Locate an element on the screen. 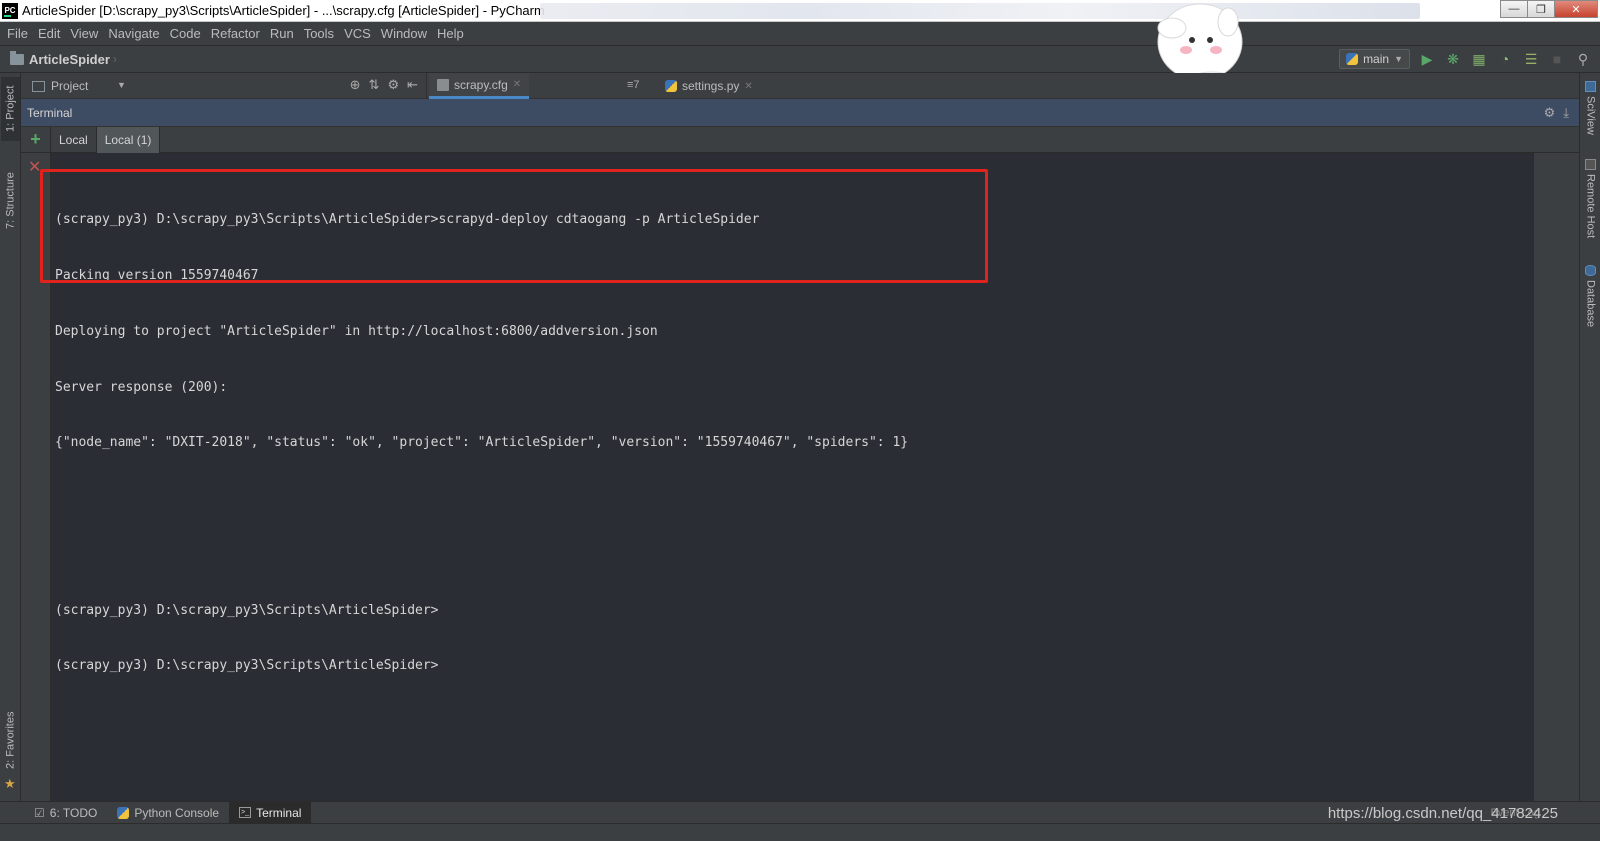 The height and width of the screenshot is (841, 1600). concurrency-icon: ☰ is located at coordinates (1531, 59).